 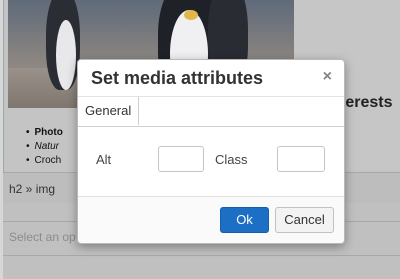 What do you see at coordinates (44, 133) in the screenshot?
I see `list-item: Photo` at bounding box center [44, 133].